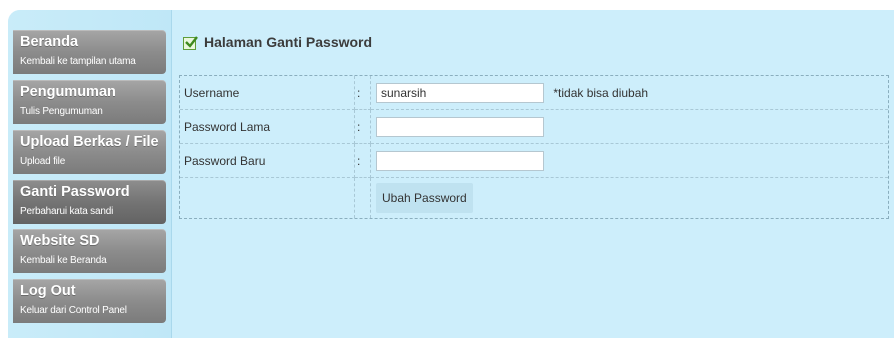 The image size is (894, 338). I want to click on username-note: *tidak bisa diubah, so click(601, 92).